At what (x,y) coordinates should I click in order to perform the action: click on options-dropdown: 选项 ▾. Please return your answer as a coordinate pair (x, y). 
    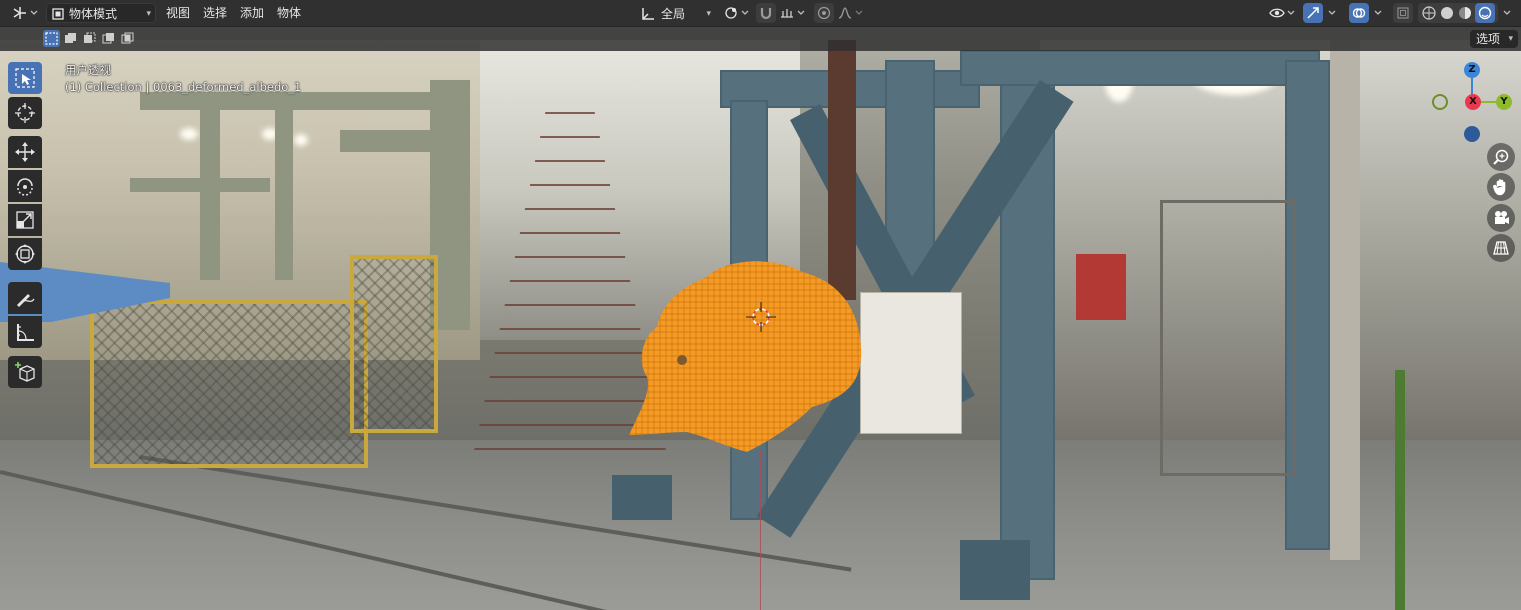
    Looking at the image, I should click on (1493, 39).